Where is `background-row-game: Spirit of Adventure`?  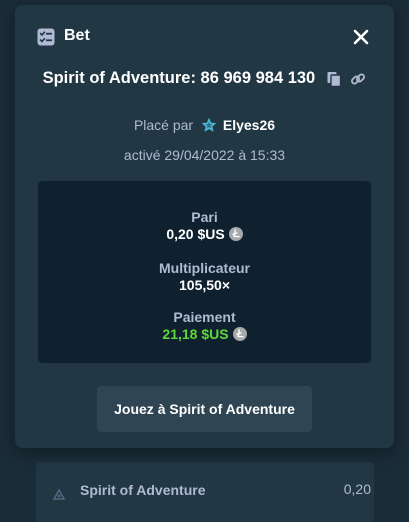
background-row-game: Spirit of Adventure is located at coordinates (143, 490).